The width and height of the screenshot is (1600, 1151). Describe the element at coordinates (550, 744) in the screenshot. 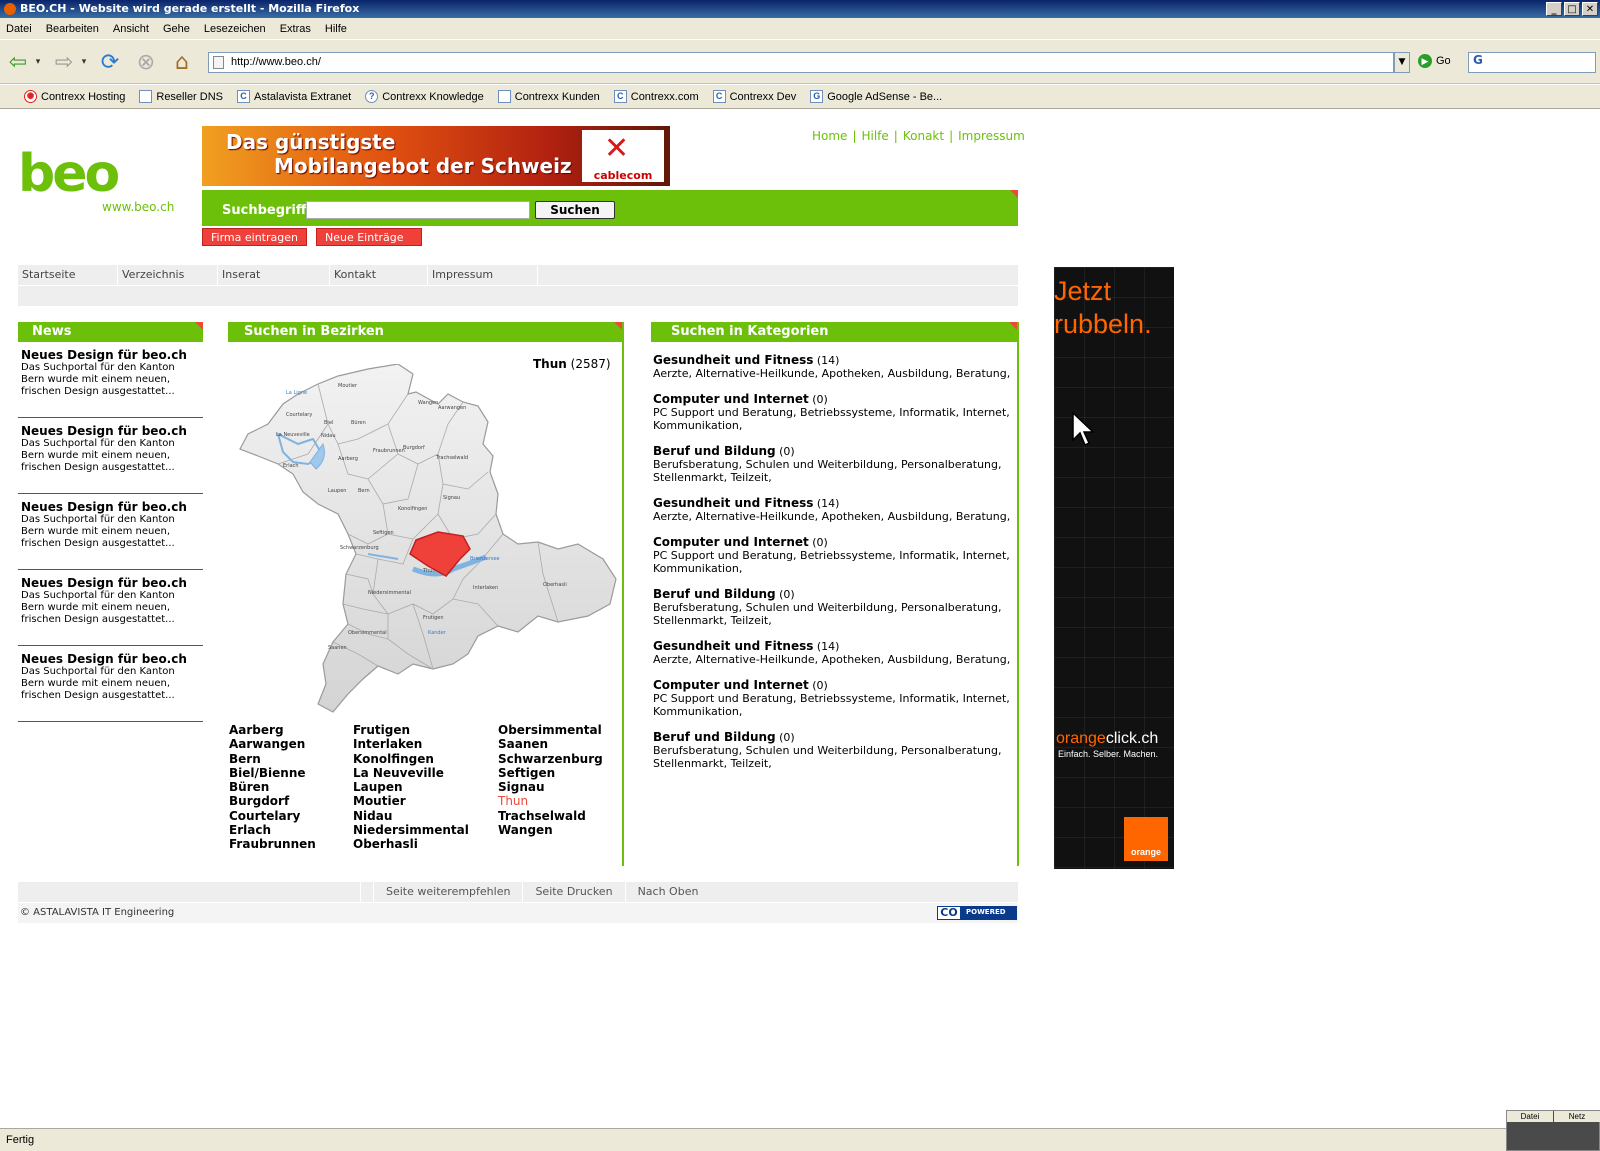

I see `district-link: Saanen` at that location.